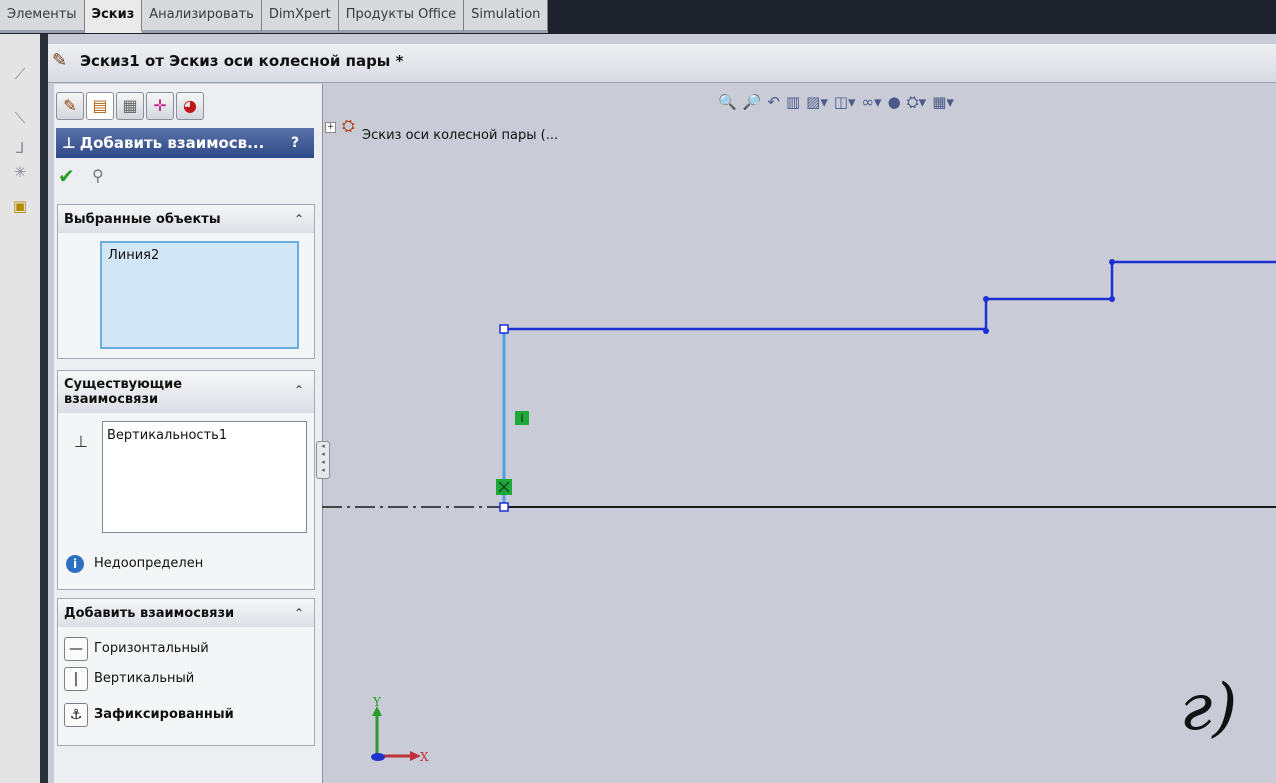 This screenshot has width=1276, height=783. What do you see at coordinates (890, 295) in the screenshot?
I see `profile-line` at bounding box center [890, 295].